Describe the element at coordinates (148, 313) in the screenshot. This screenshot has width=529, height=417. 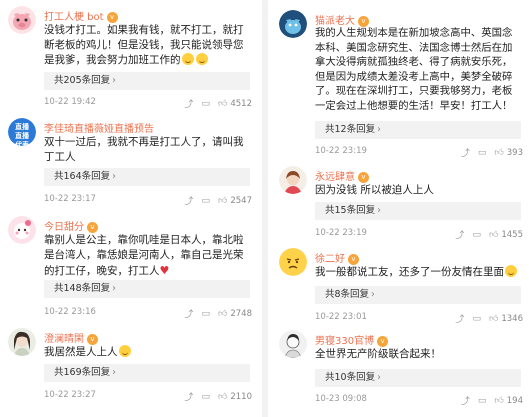
I see `comment-meta: 10-22 23:16 ⤴ ▭ 👍︎ 2748` at that location.